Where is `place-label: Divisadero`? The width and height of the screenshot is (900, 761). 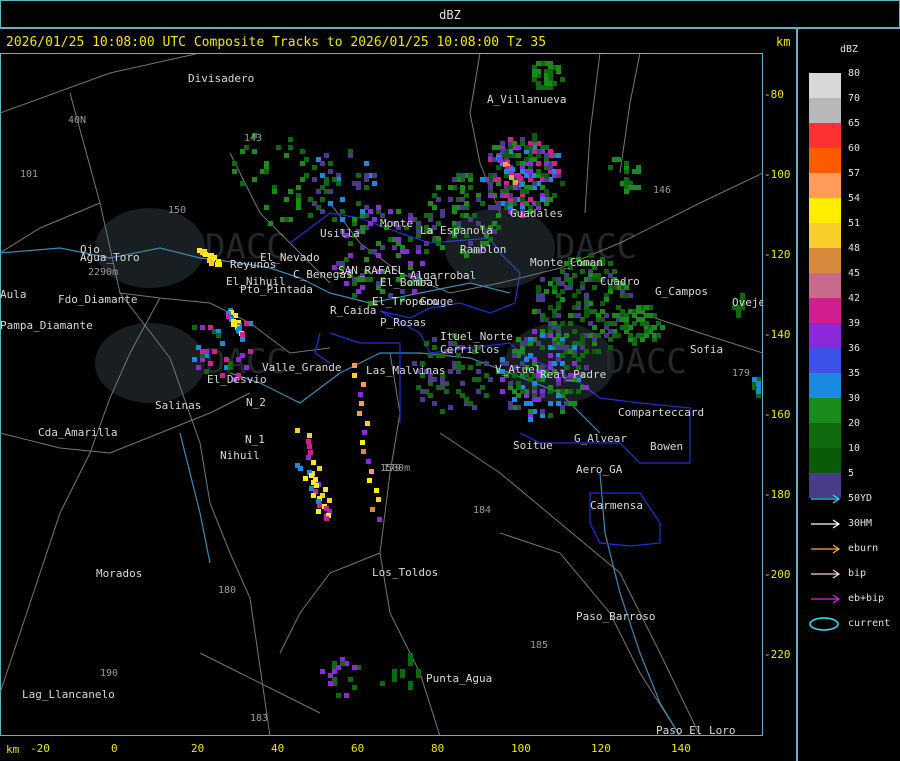
place-label: Divisadero is located at coordinates (221, 78).